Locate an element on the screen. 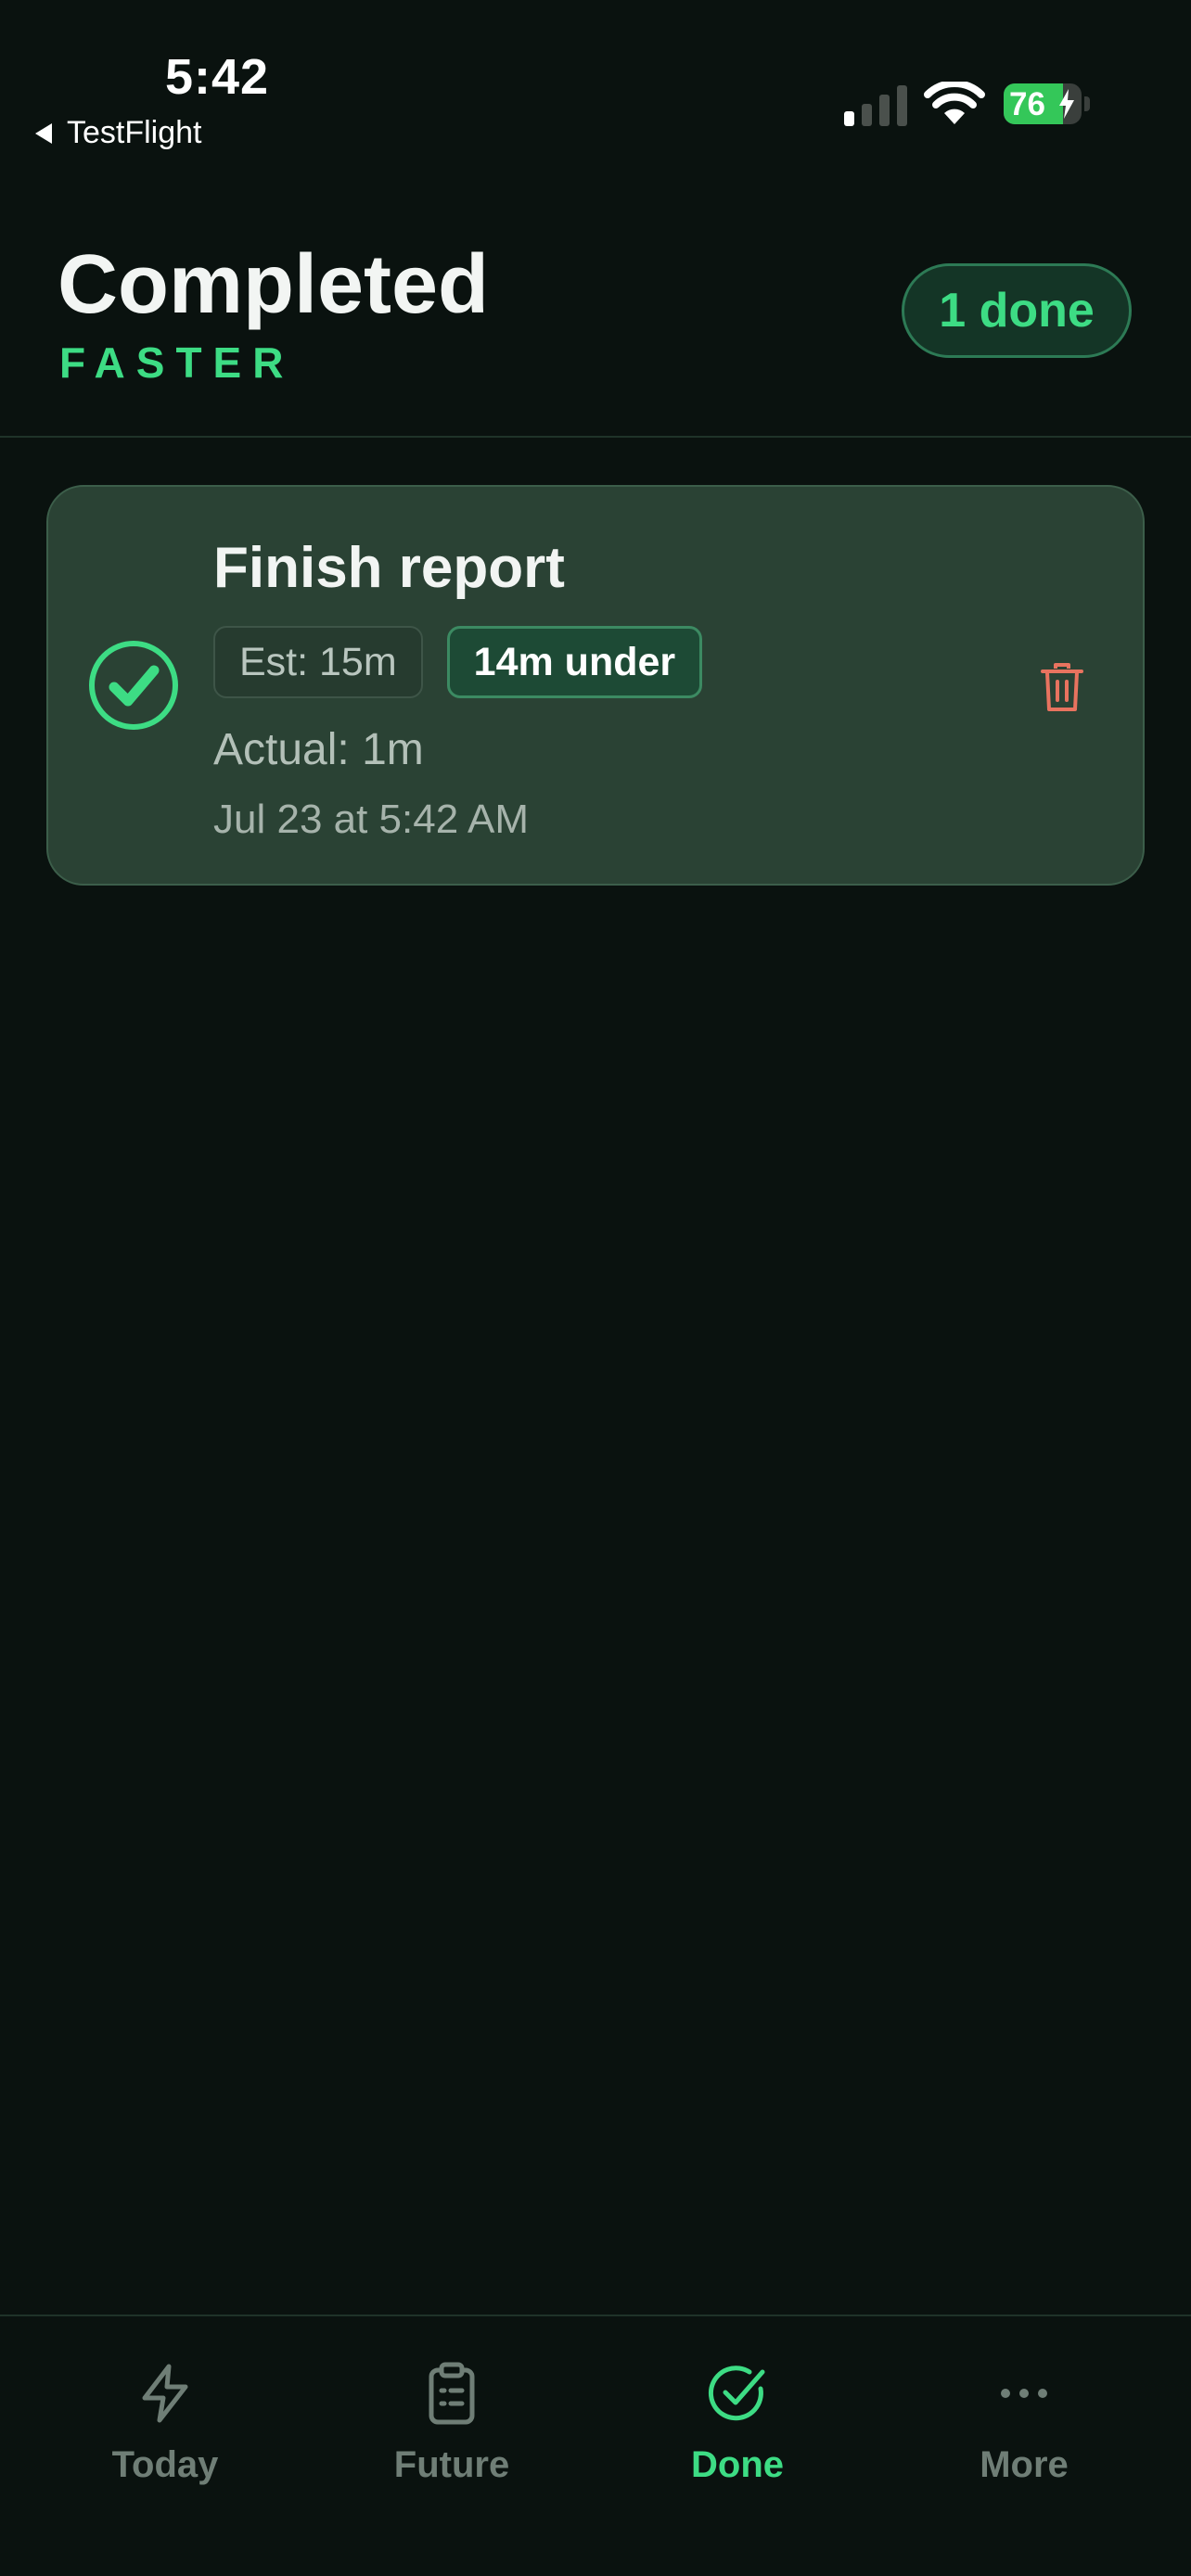 This screenshot has height=2576, width=1191. tab-future: Future is located at coordinates (452, 2435).